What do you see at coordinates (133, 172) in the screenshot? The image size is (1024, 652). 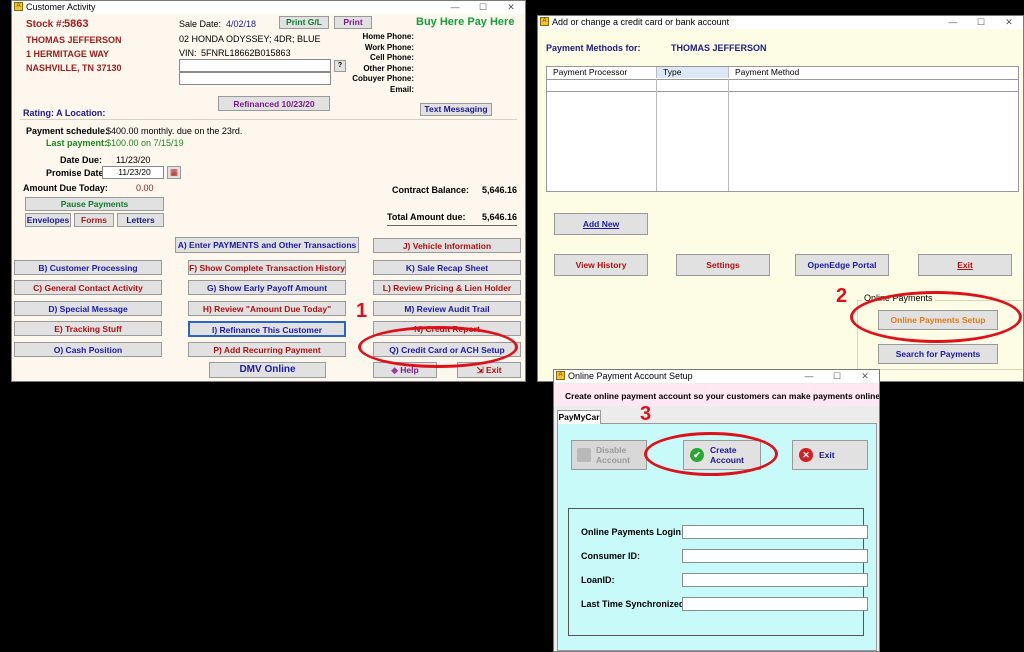 I see `promise-date-field: 11/23/20` at bounding box center [133, 172].